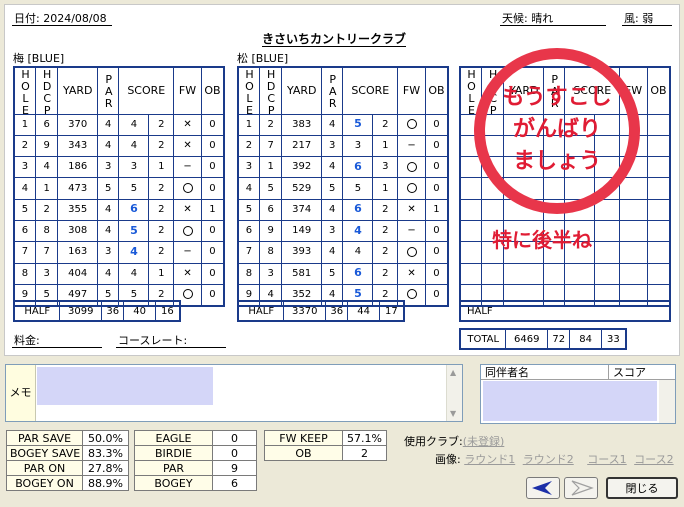 This screenshot has height=507, width=684. I want to click on half-putt: 17, so click(391, 311).